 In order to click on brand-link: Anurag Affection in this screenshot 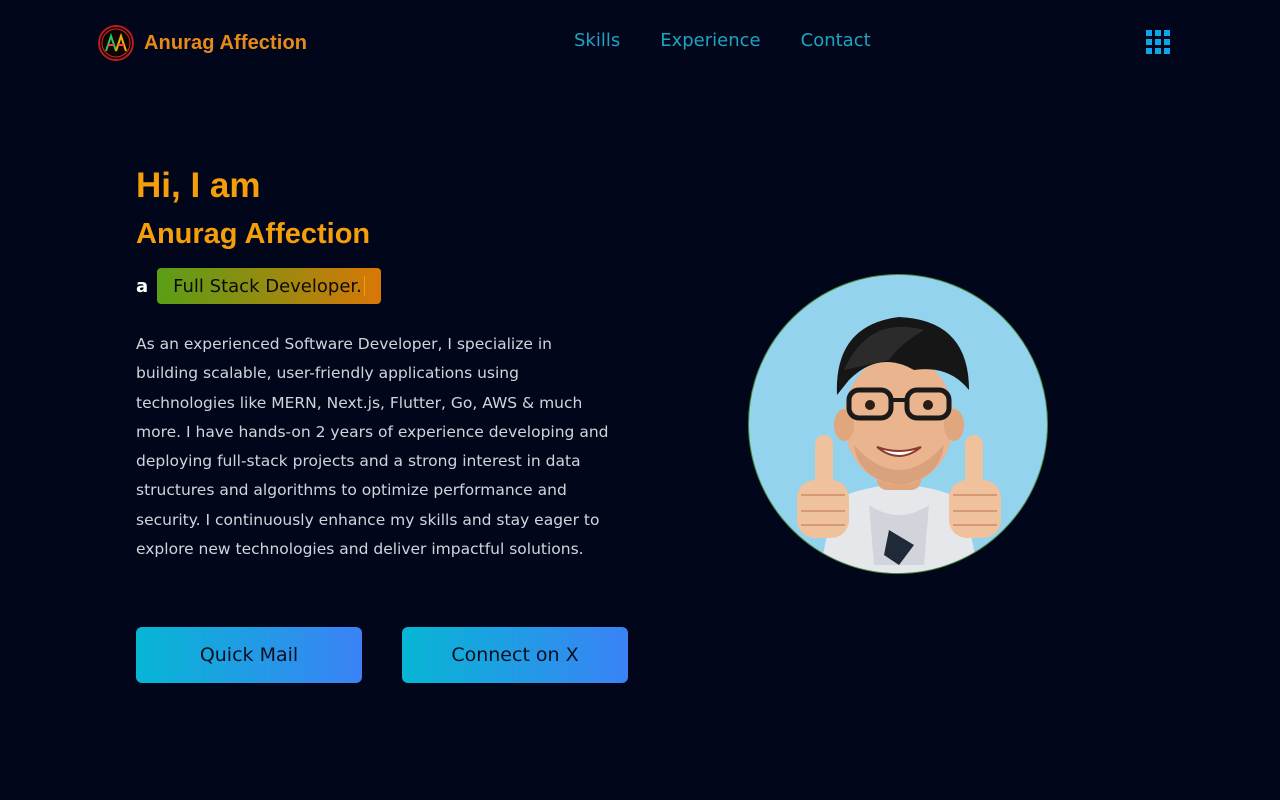, I will do `click(202, 43)`.